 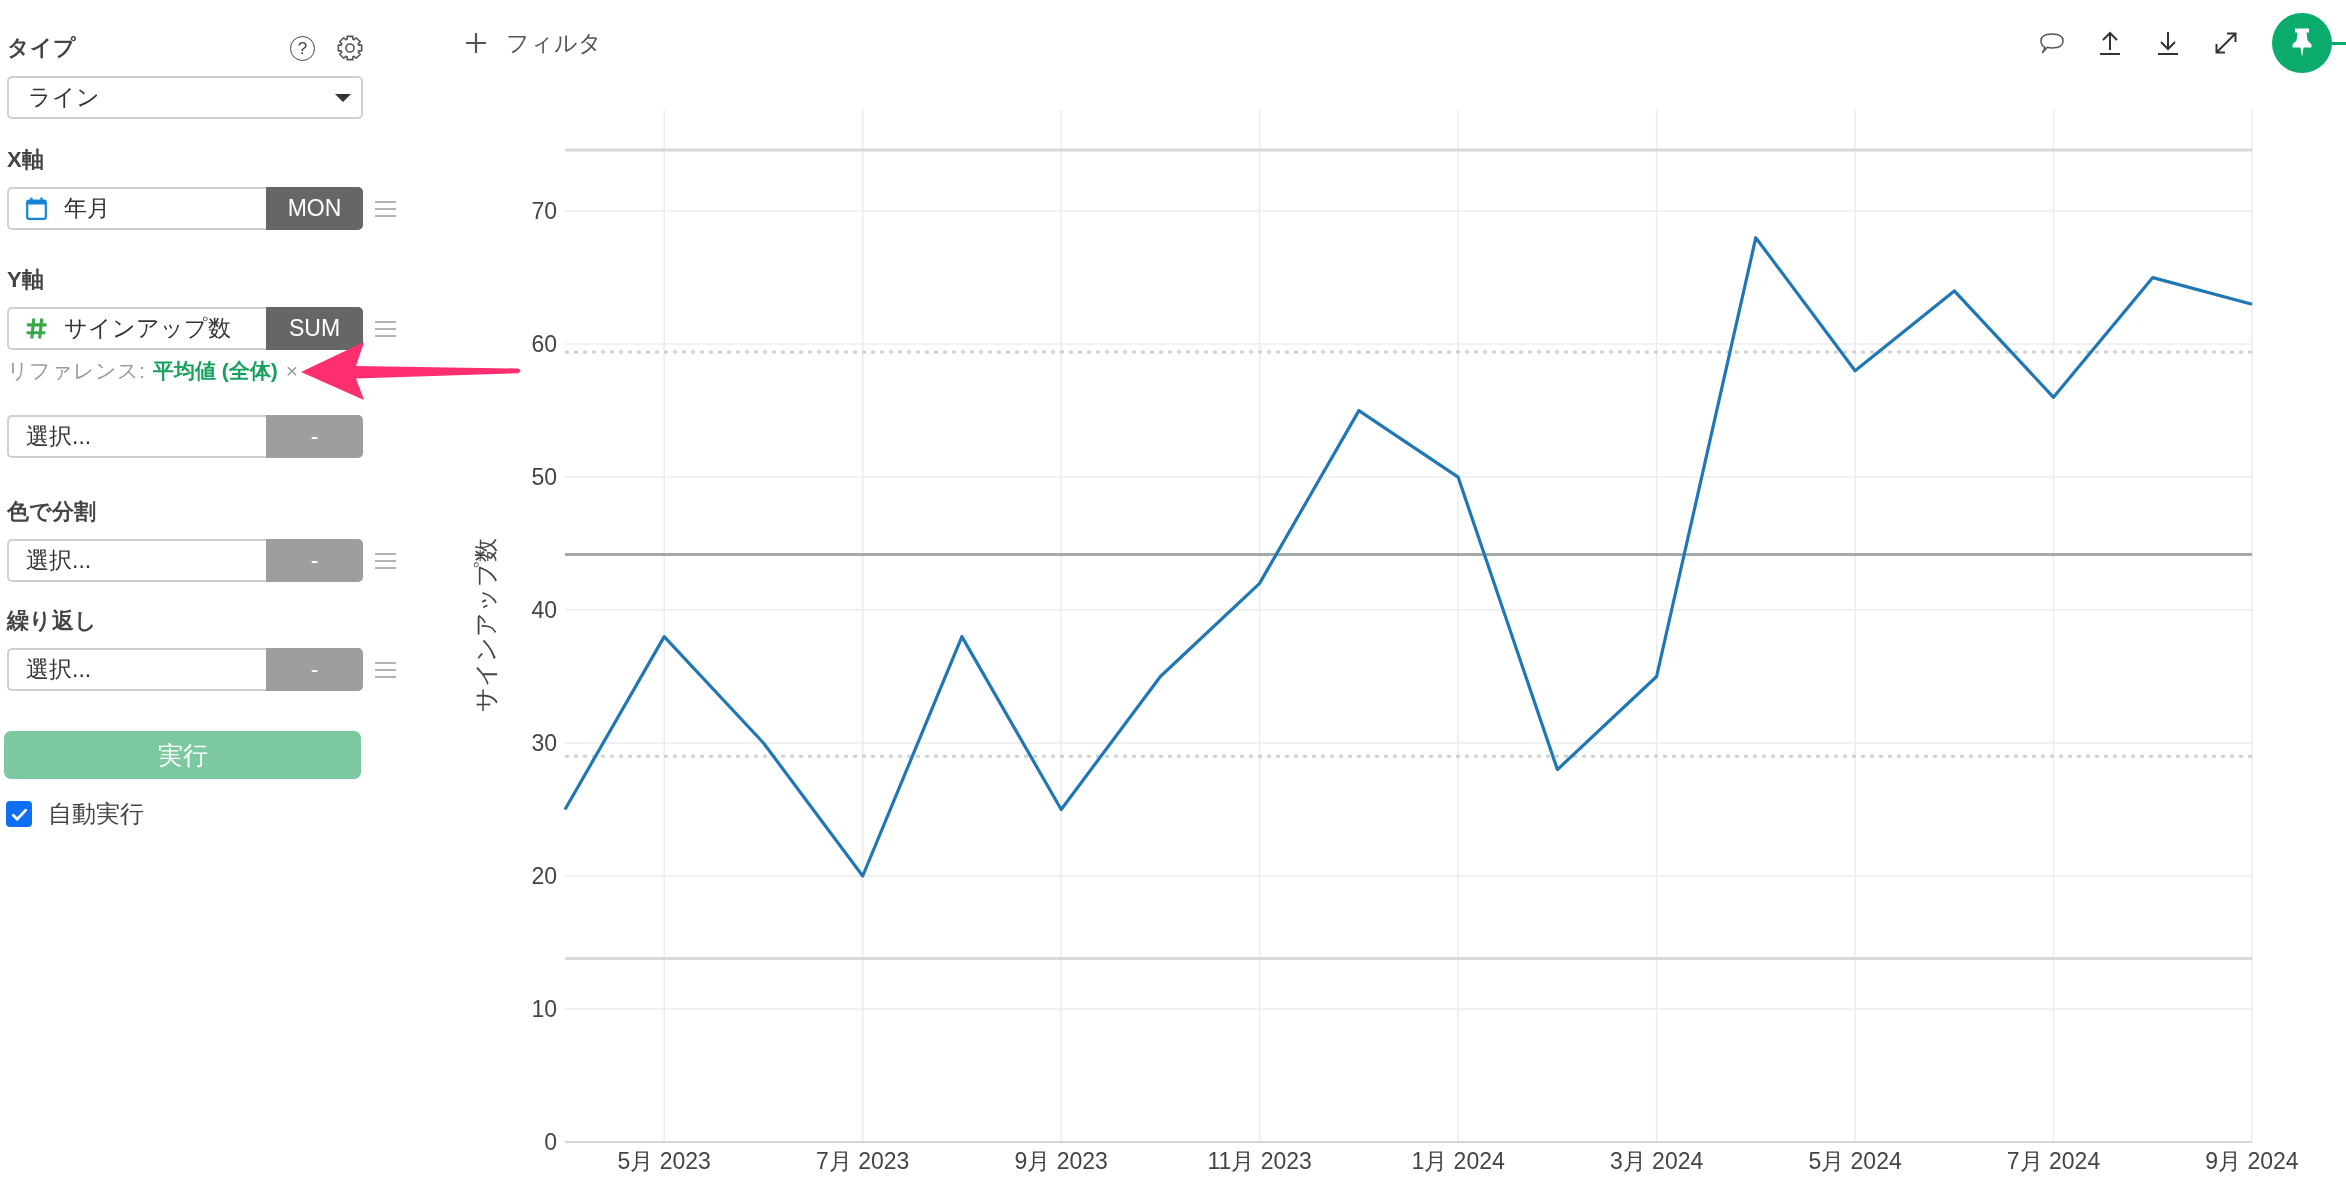 I want to click on aggregation-button: MON, so click(x=314, y=208).